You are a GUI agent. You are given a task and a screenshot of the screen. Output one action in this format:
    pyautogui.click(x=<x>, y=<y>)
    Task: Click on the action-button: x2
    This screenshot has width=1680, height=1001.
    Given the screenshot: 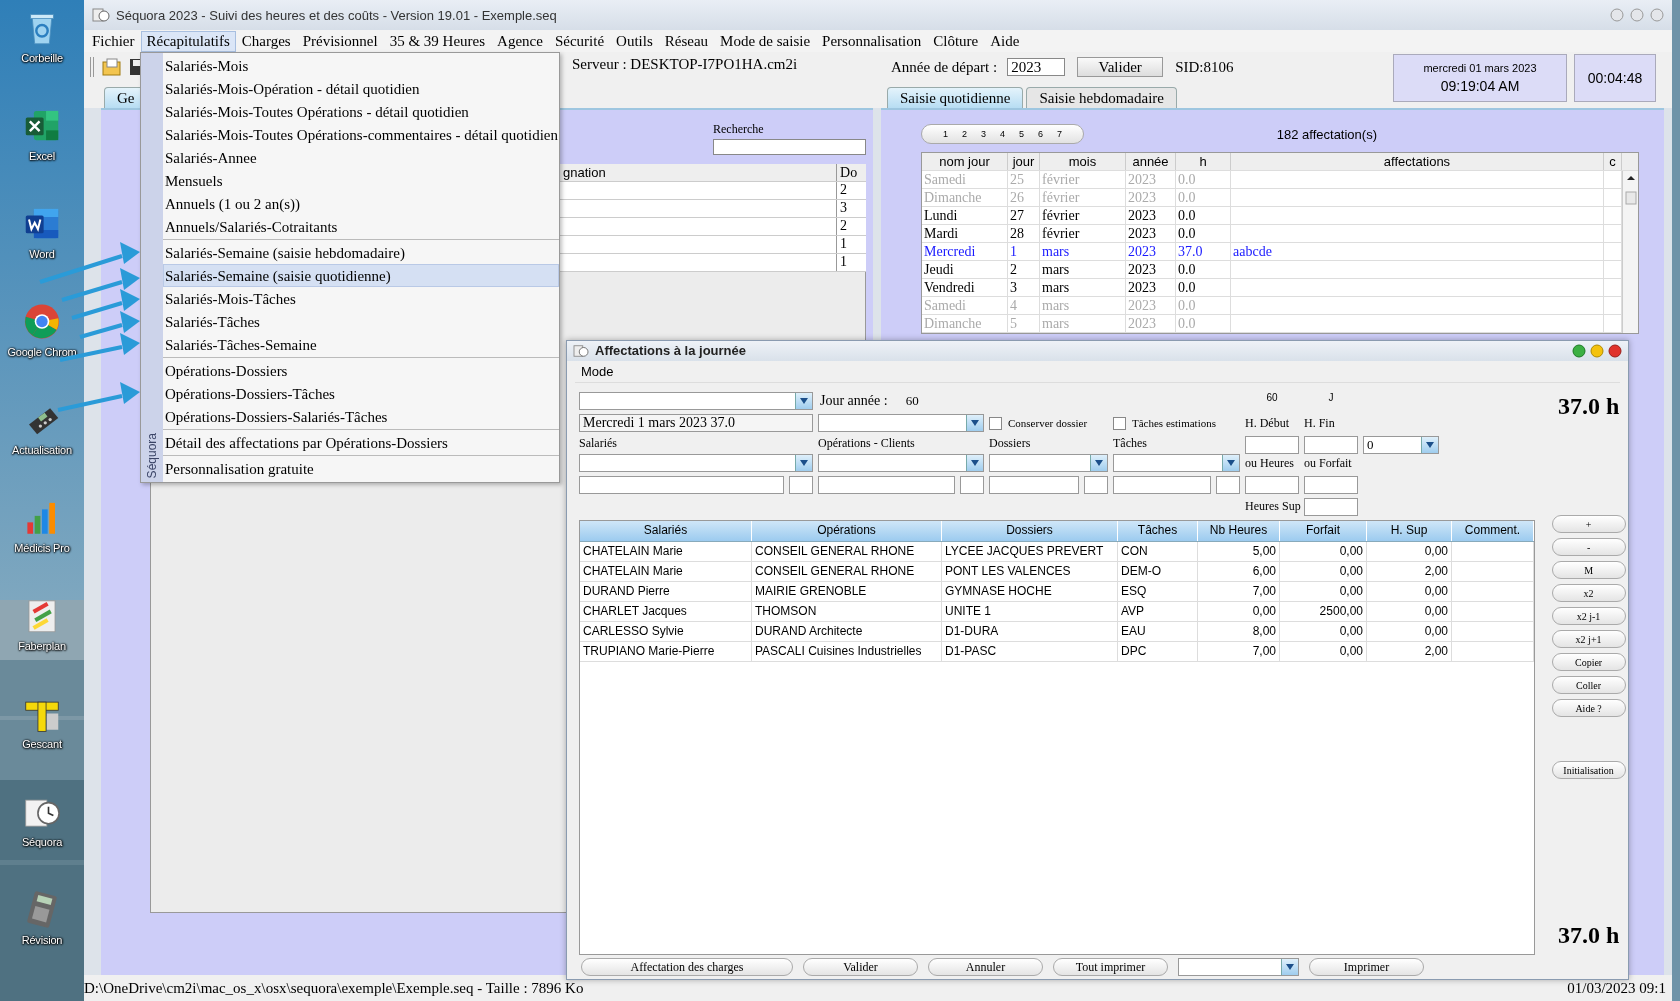 What is the action you would take?
    pyautogui.click(x=1588, y=593)
    